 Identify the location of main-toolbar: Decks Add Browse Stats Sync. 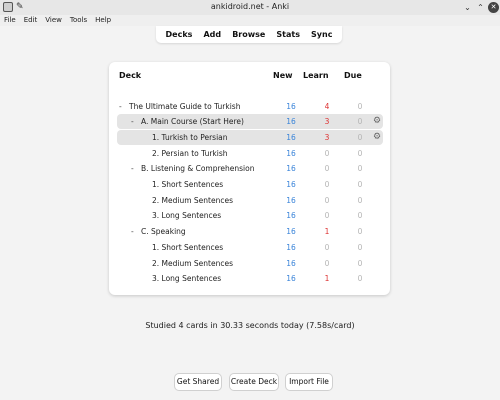
(249, 34).